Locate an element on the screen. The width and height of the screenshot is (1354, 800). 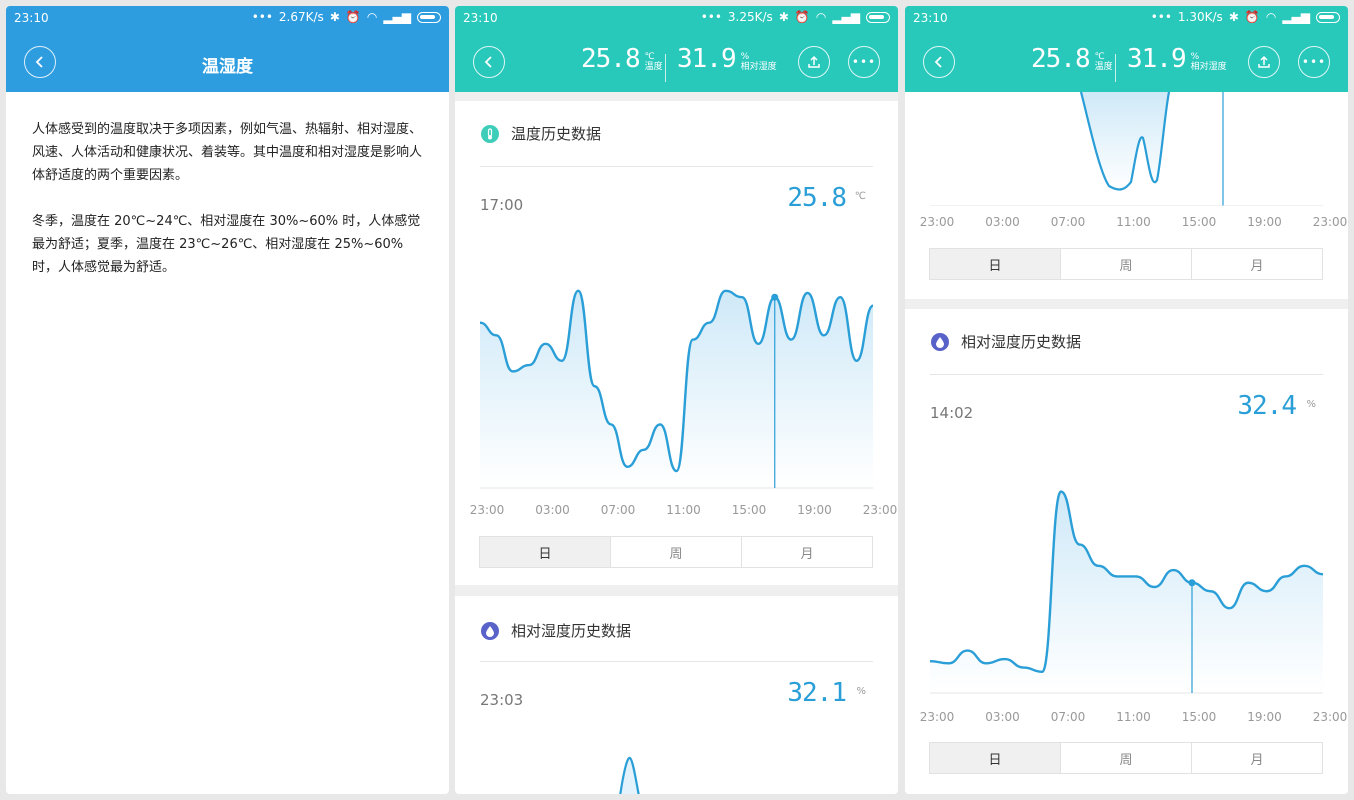
humidity-selected-value: 32.4 is located at coordinates (1267, 406).